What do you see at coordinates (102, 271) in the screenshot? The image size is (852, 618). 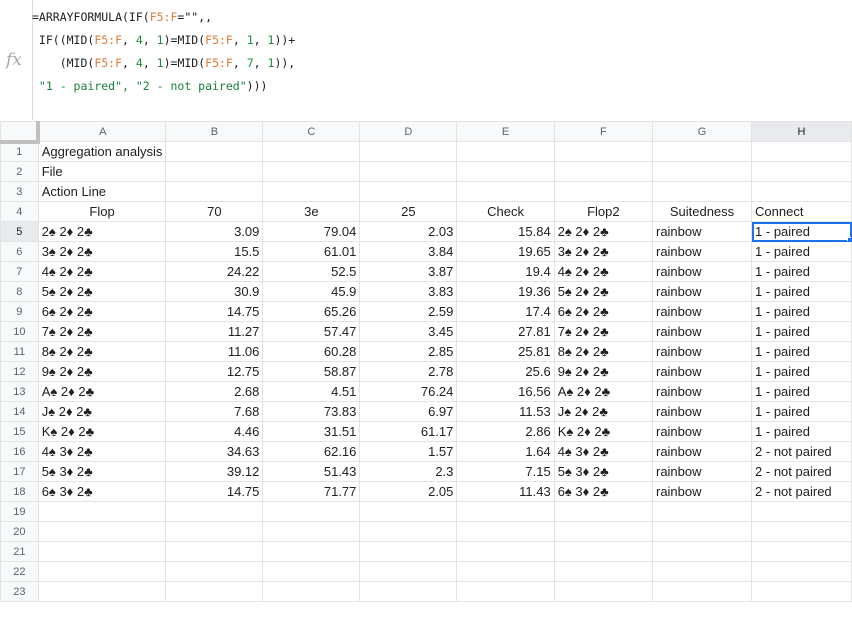 I see `cell-a7: 4♠ 2♦ 2♣` at bounding box center [102, 271].